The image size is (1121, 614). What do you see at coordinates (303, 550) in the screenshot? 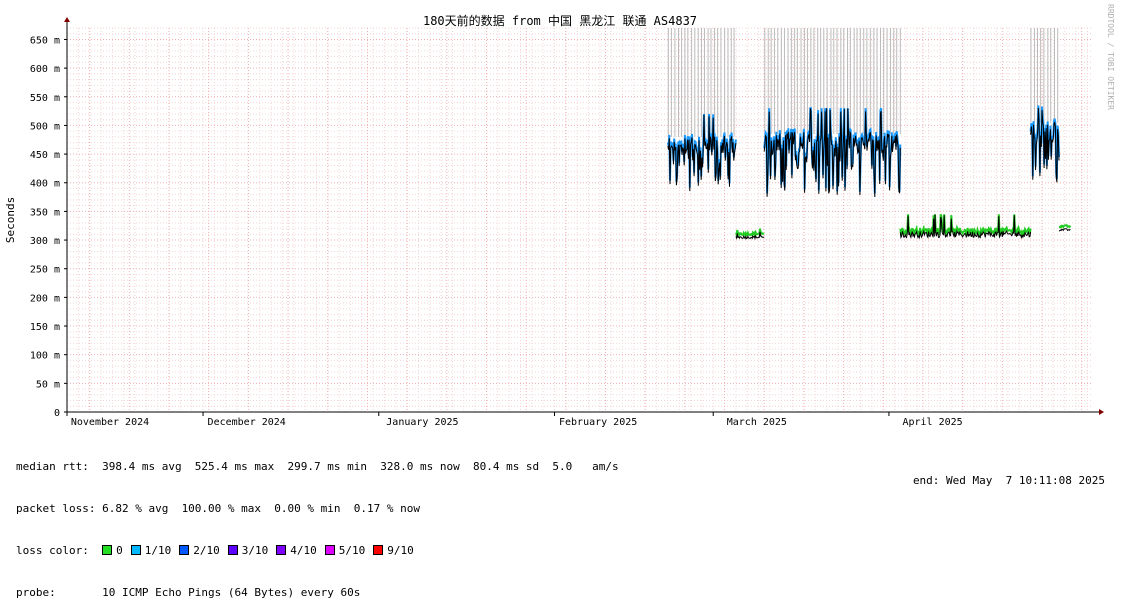
I see `loss-color-text: 4/10` at bounding box center [303, 550].